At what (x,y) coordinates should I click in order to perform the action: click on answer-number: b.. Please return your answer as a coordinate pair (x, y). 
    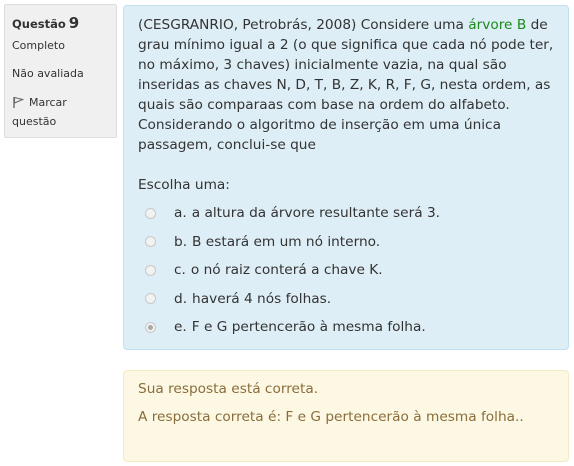
    Looking at the image, I should click on (181, 241).